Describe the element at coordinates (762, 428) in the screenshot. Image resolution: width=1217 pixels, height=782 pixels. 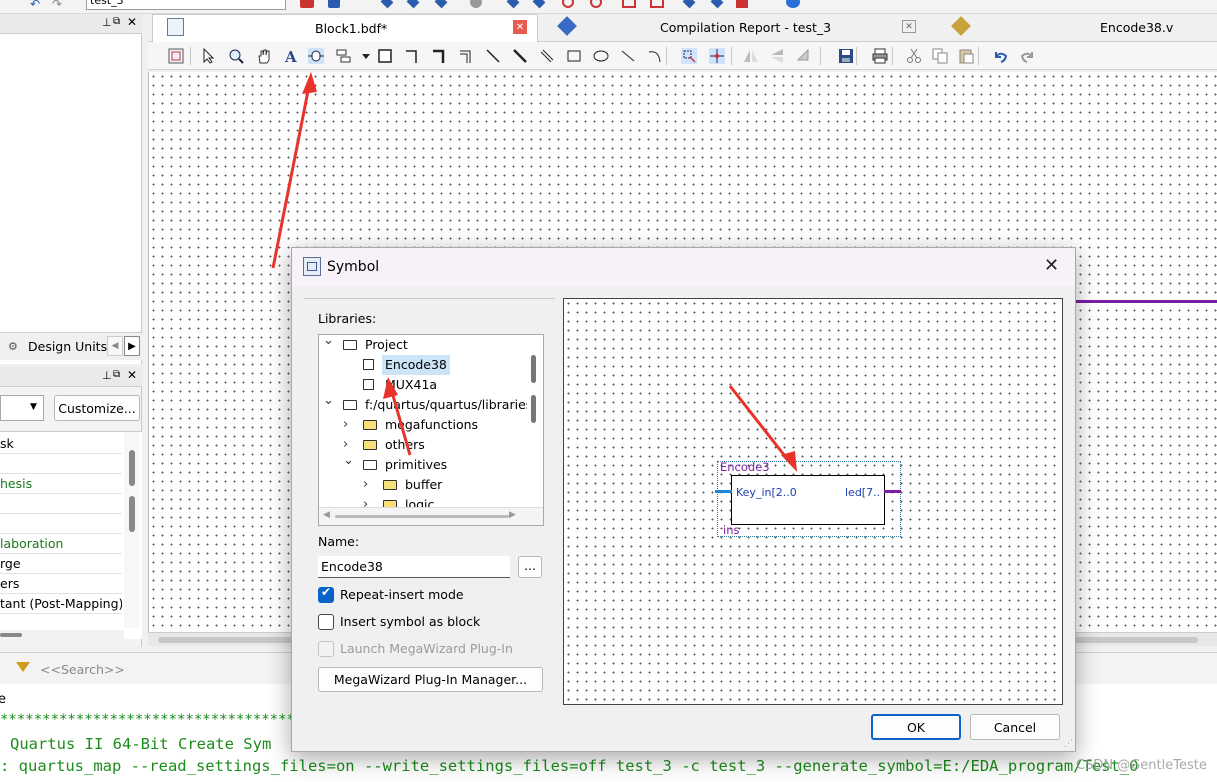
I see `annotation-arrow-preview` at that location.